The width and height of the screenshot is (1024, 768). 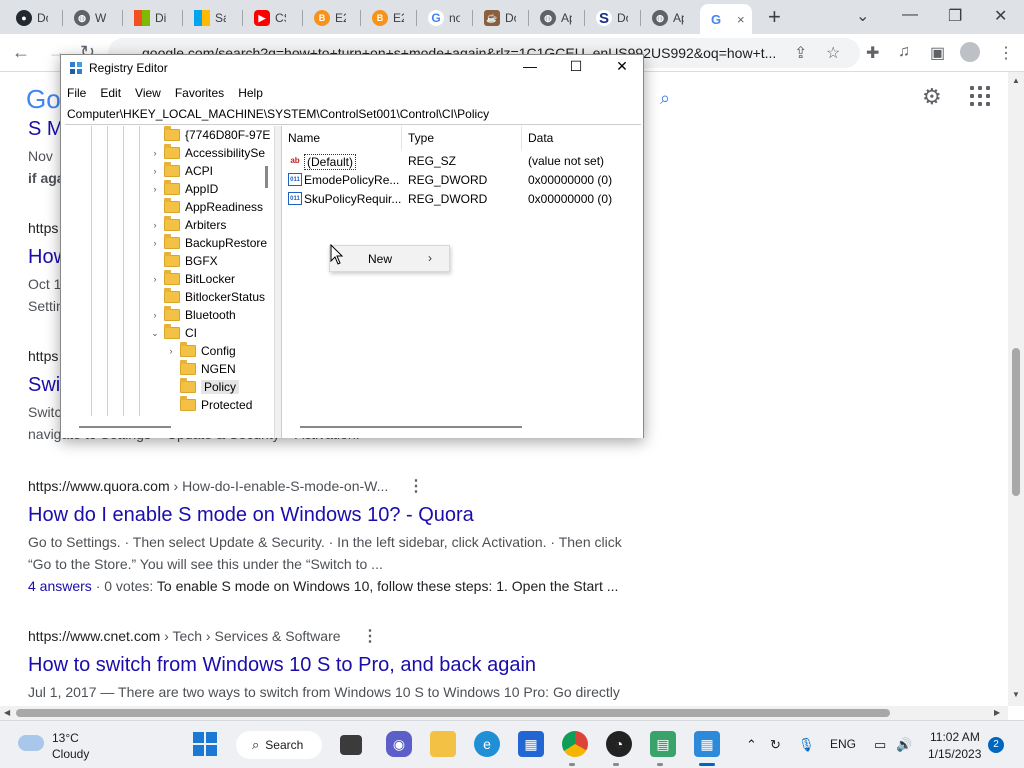 What do you see at coordinates (665, 98) in the screenshot?
I see `search-icon: ⌕` at bounding box center [665, 98].